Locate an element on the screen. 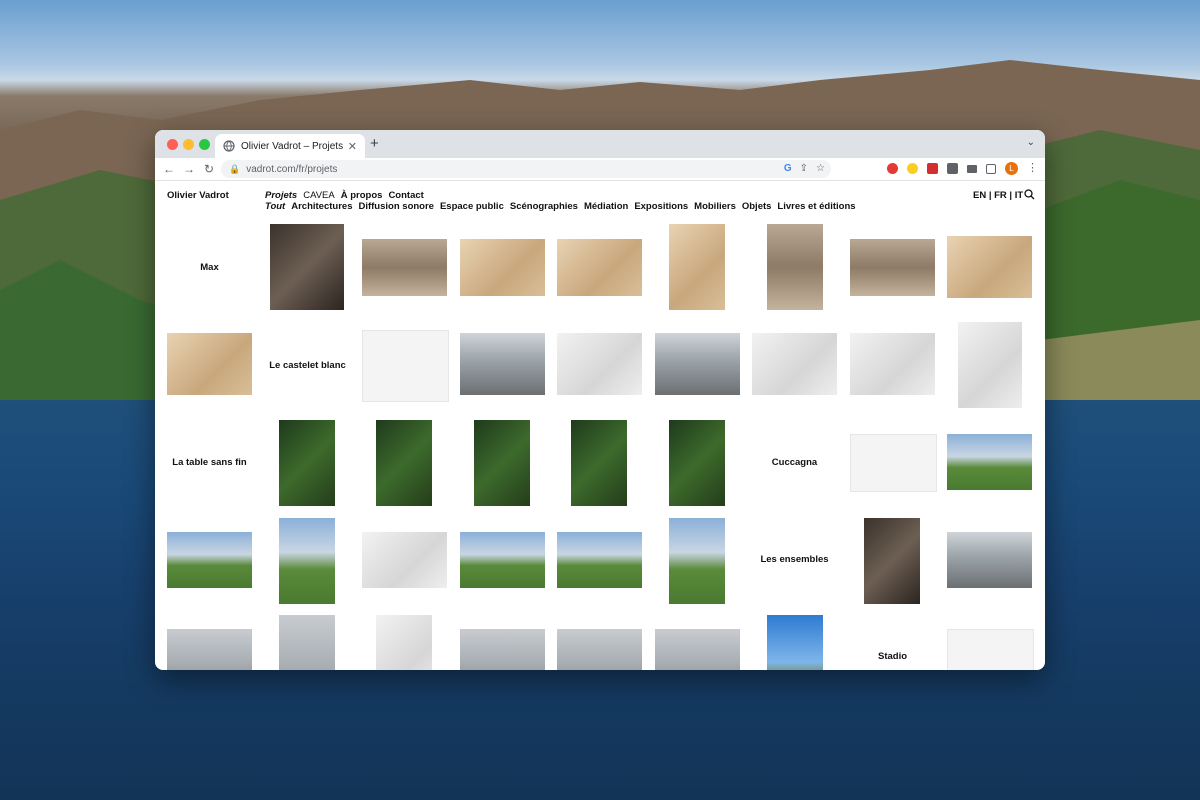  tab-bar: Olivier Vadrot – Projets ✕ + ⌄ is located at coordinates (600, 144).